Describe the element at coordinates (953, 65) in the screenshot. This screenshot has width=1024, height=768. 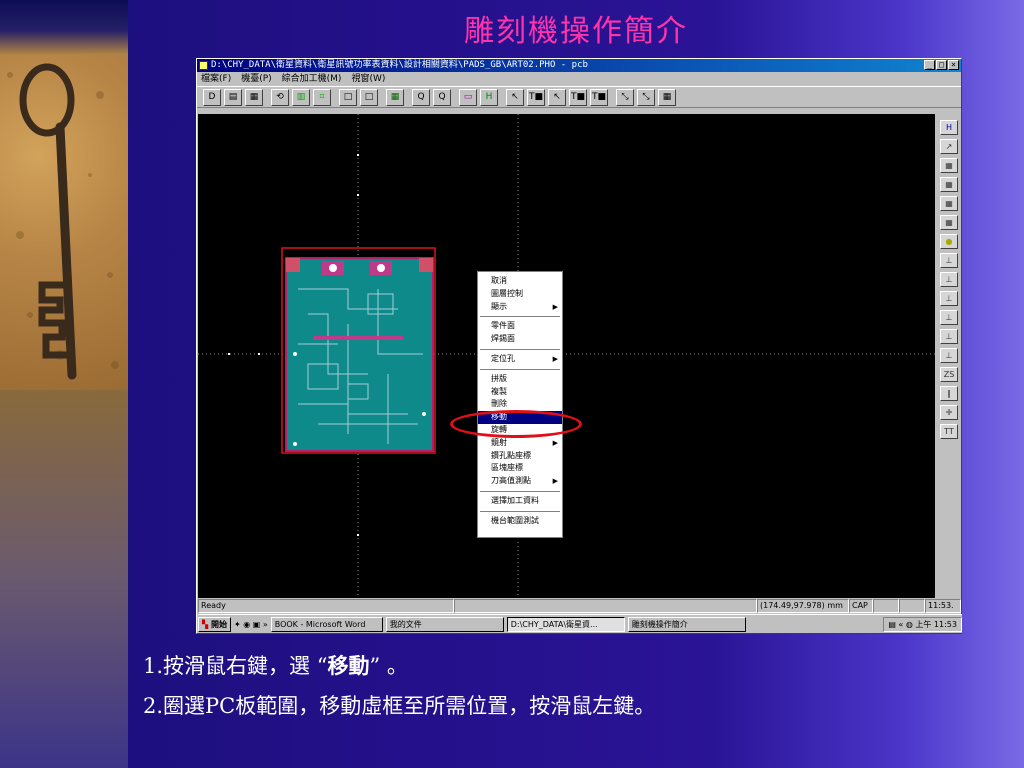
I see `close-button: ×` at that location.